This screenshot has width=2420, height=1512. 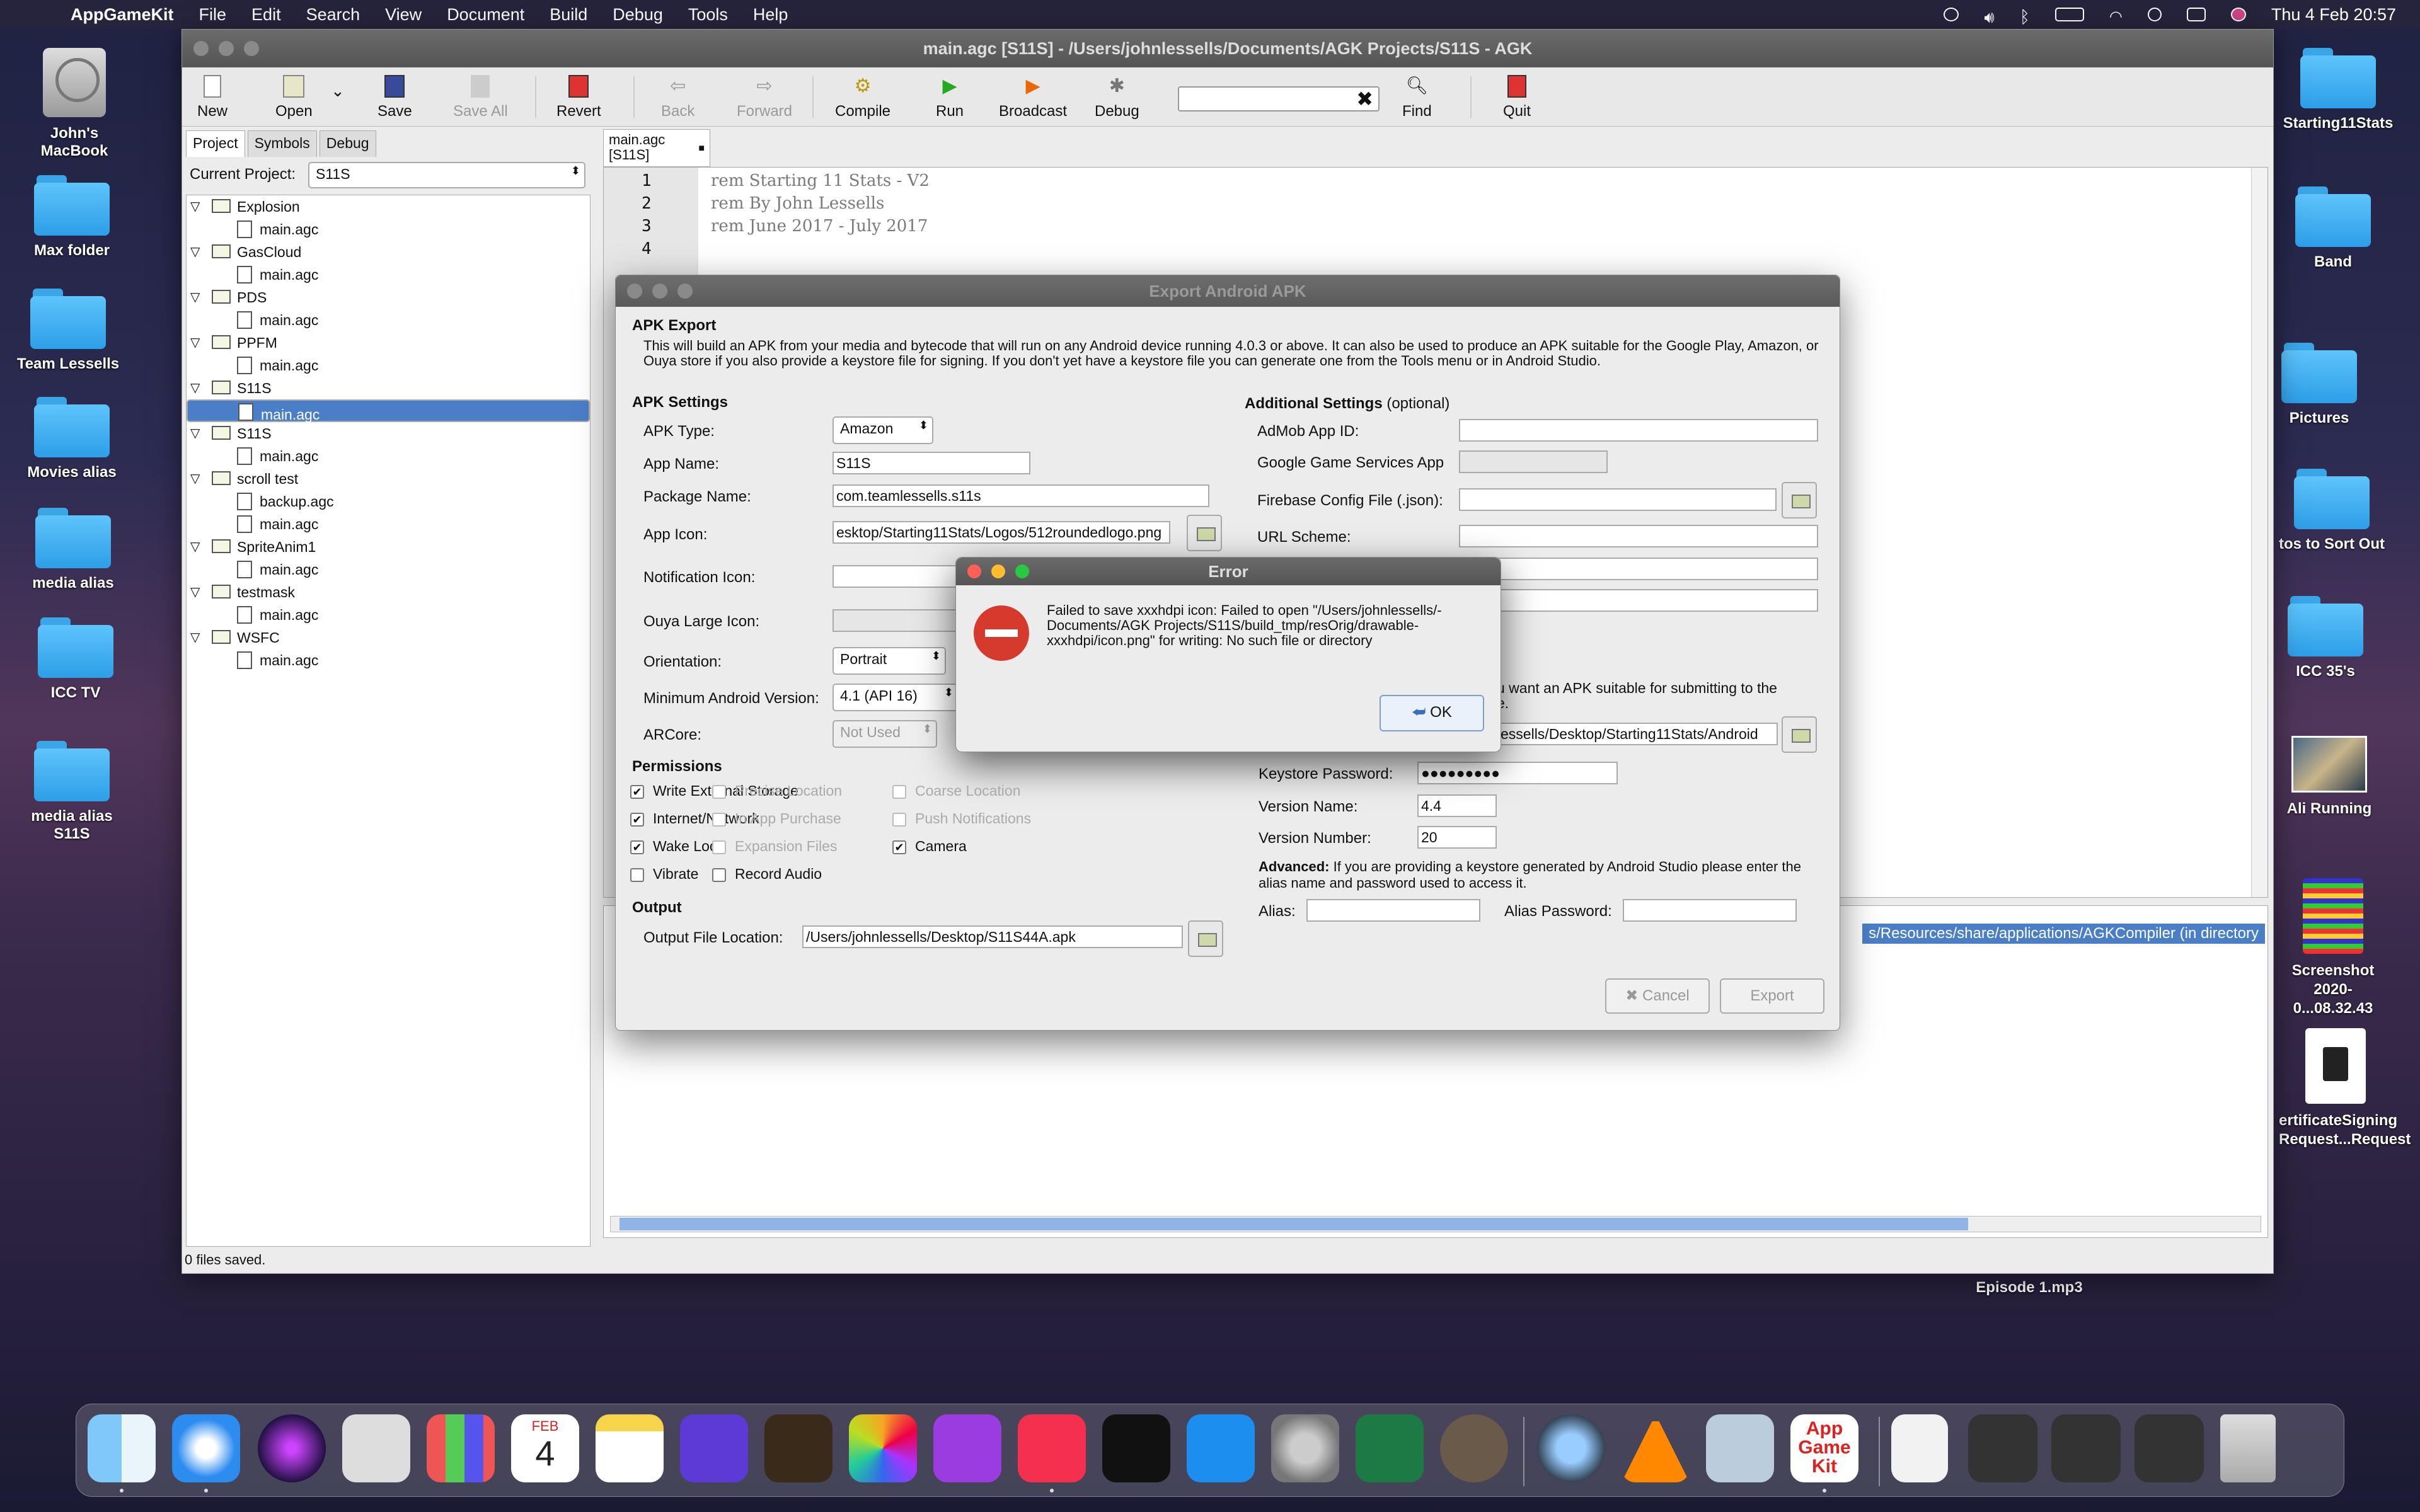 I want to click on desktop-icon-starting11stats: Starting11Stats, so click(x=2338, y=90).